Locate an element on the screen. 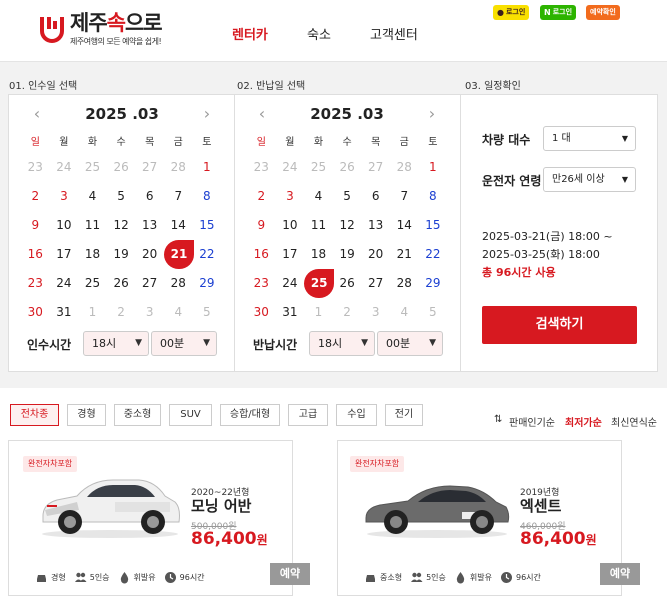  filter-import: 수입 is located at coordinates (356, 415).